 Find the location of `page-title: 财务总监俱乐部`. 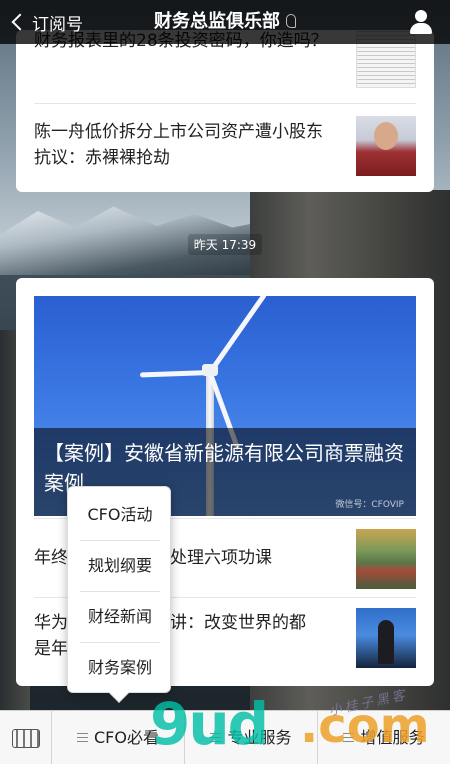

page-title: 财务总监俱乐部 is located at coordinates (225, 22).